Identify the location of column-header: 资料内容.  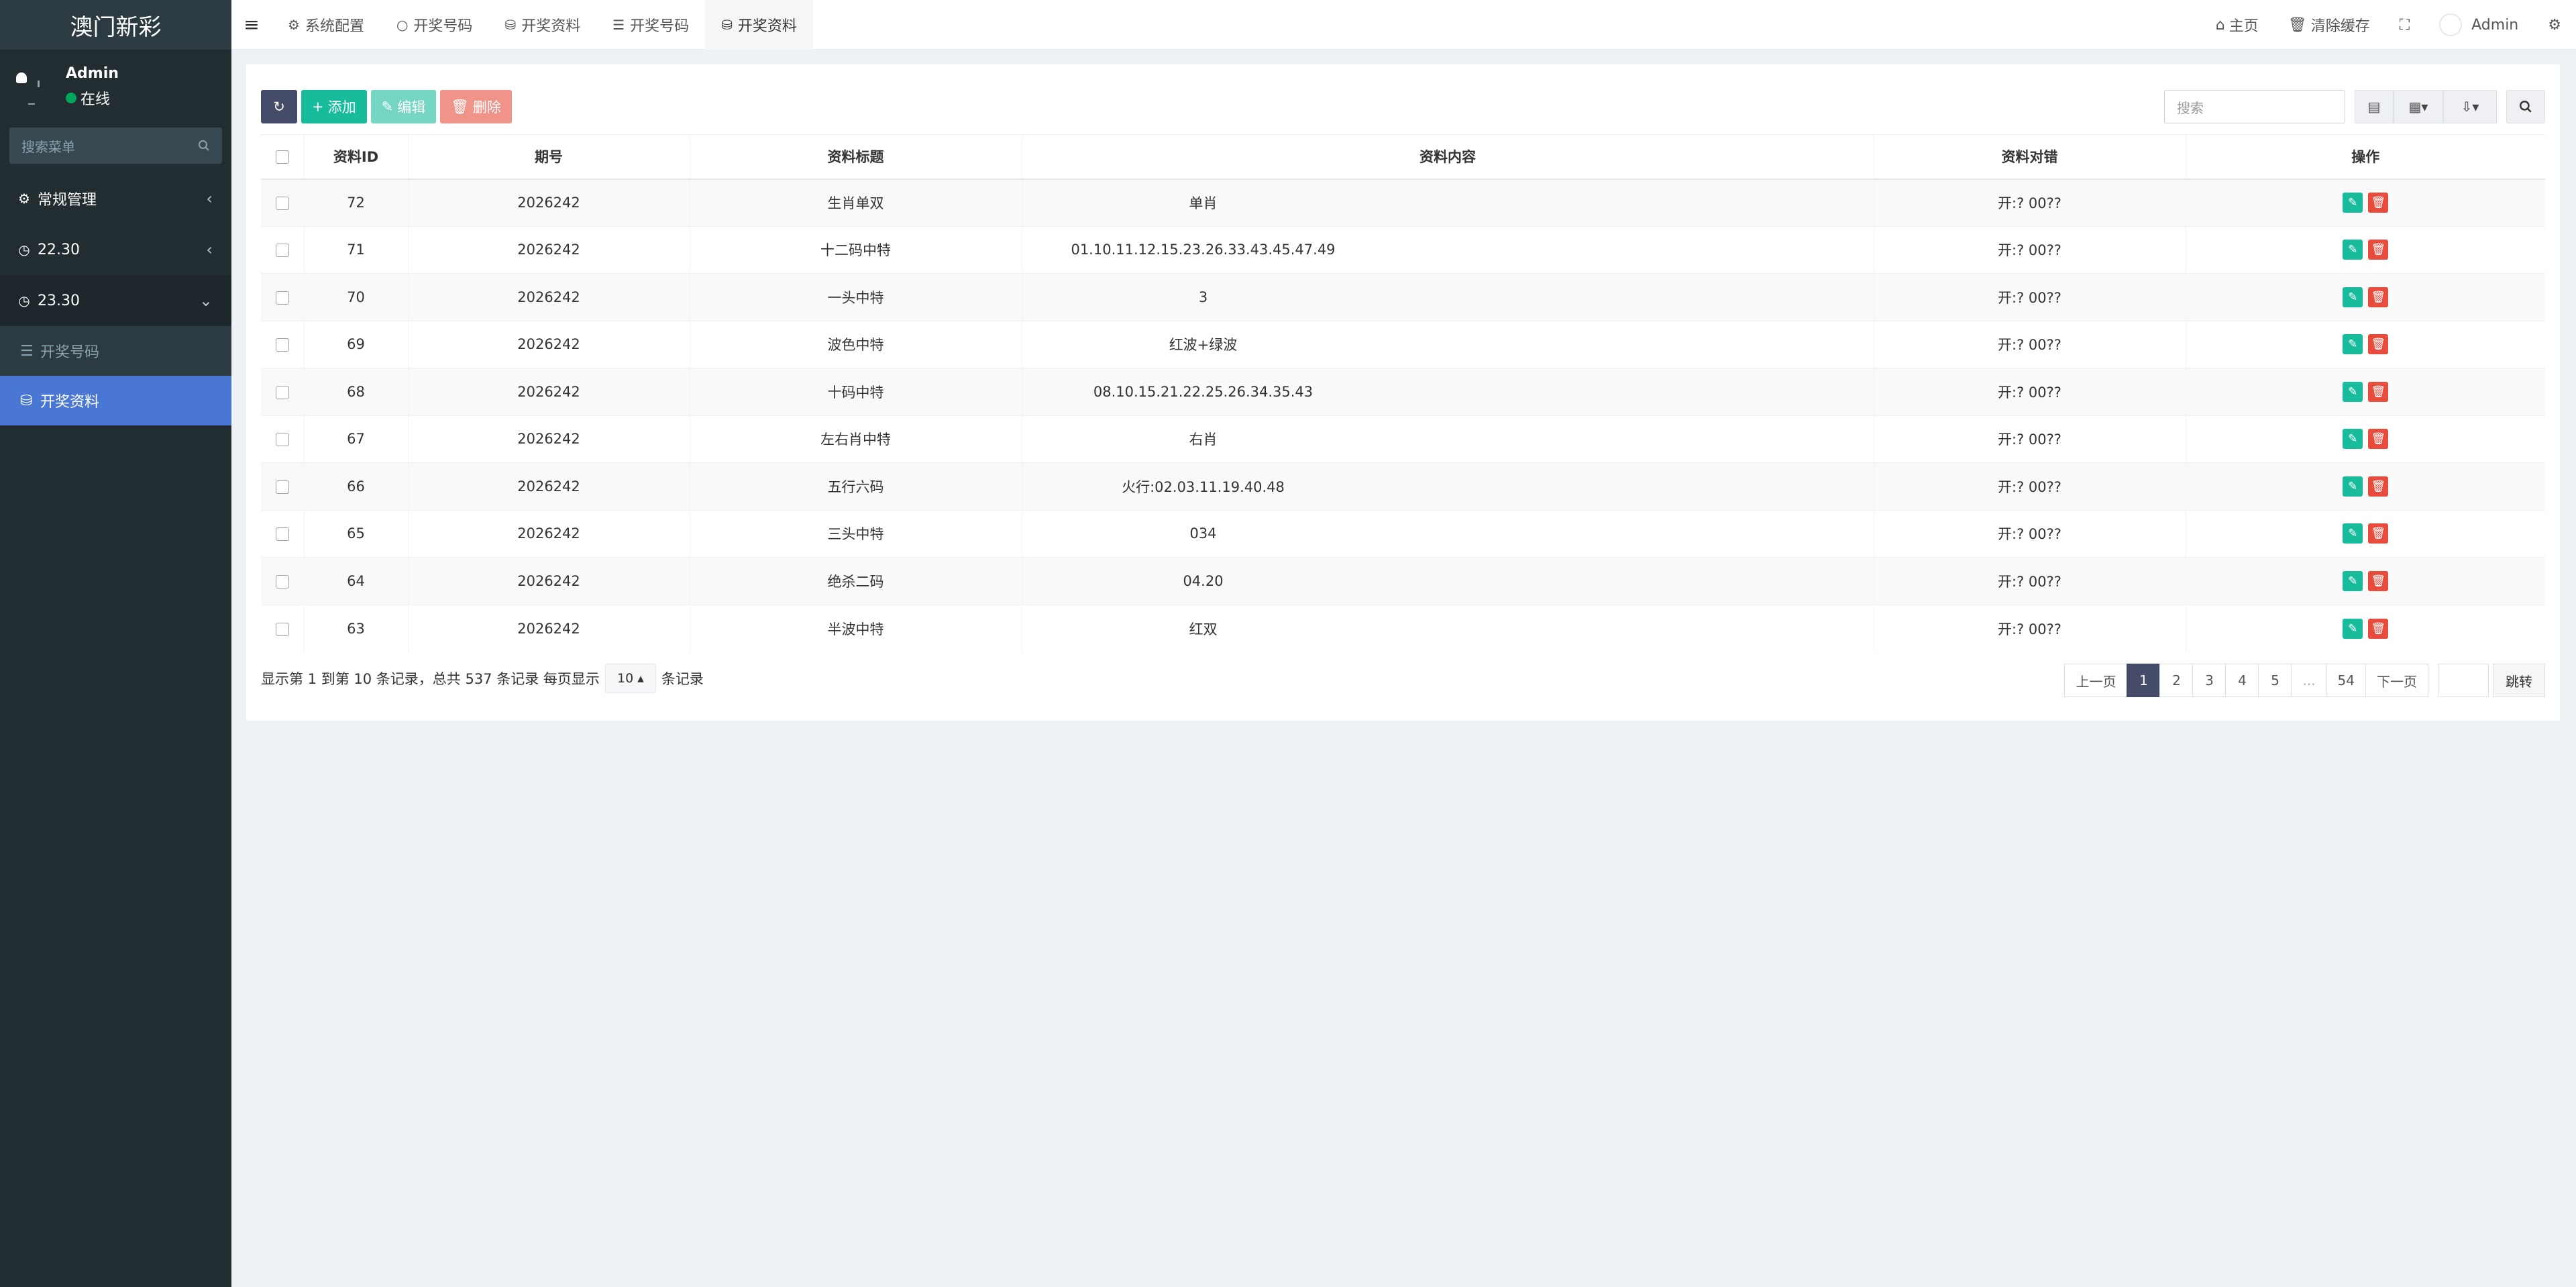
(1447, 157).